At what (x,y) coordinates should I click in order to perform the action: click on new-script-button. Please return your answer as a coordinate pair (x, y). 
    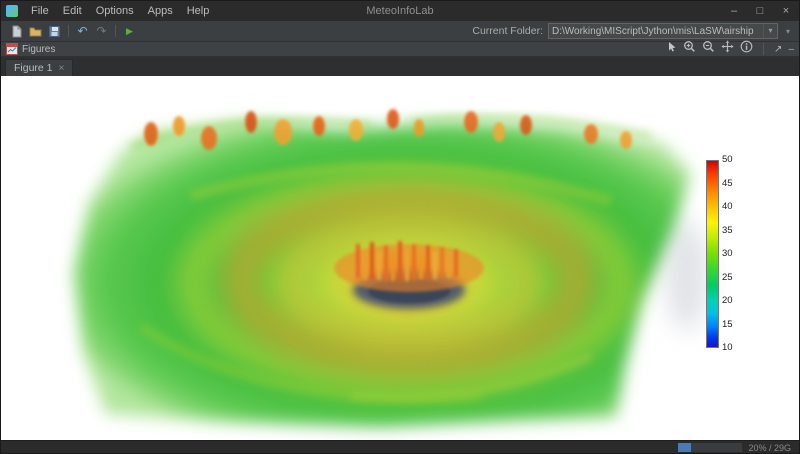
    Looking at the image, I should click on (16, 31).